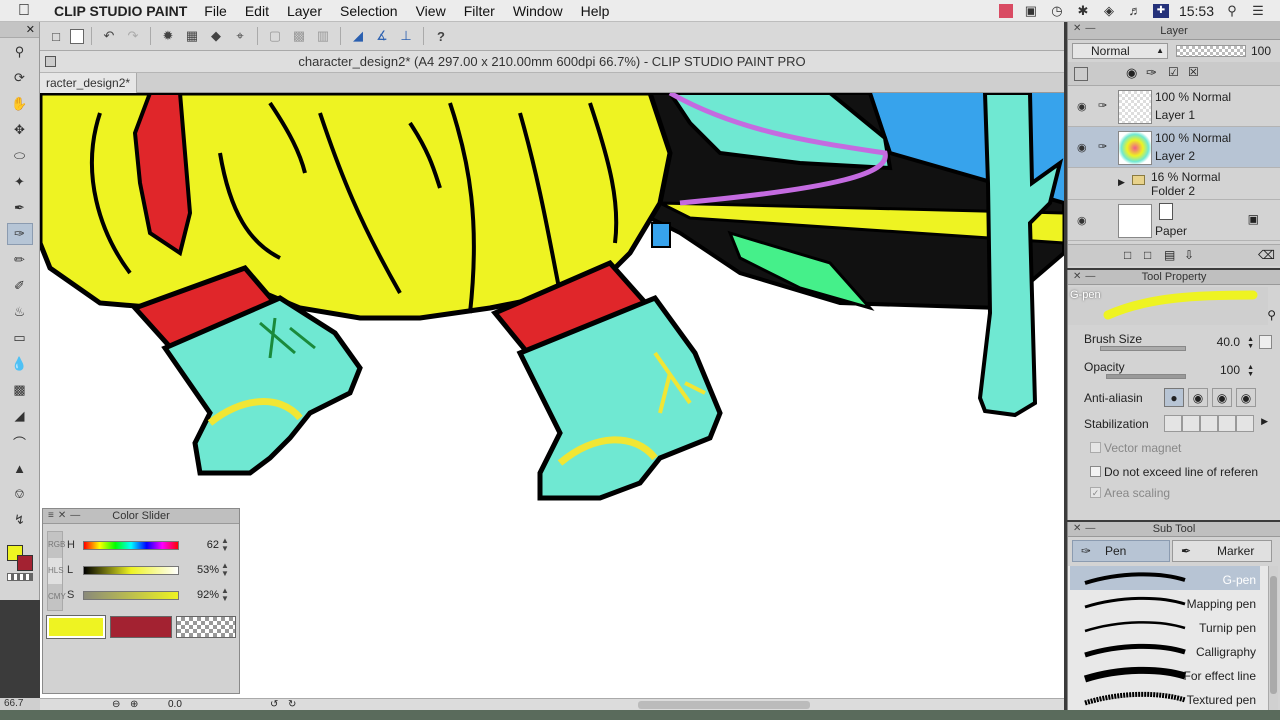  What do you see at coordinates (1169, 255) in the screenshot?
I see `new-folder-icon: ▤` at bounding box center [1169, 255].